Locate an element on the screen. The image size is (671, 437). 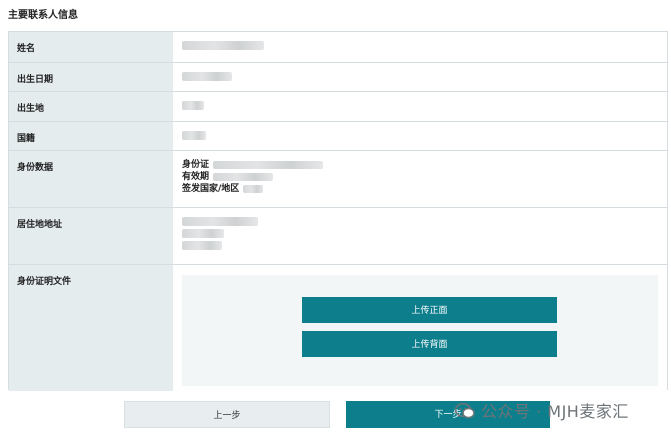
row-name: 姓名 is located at coordinates (338, 47).